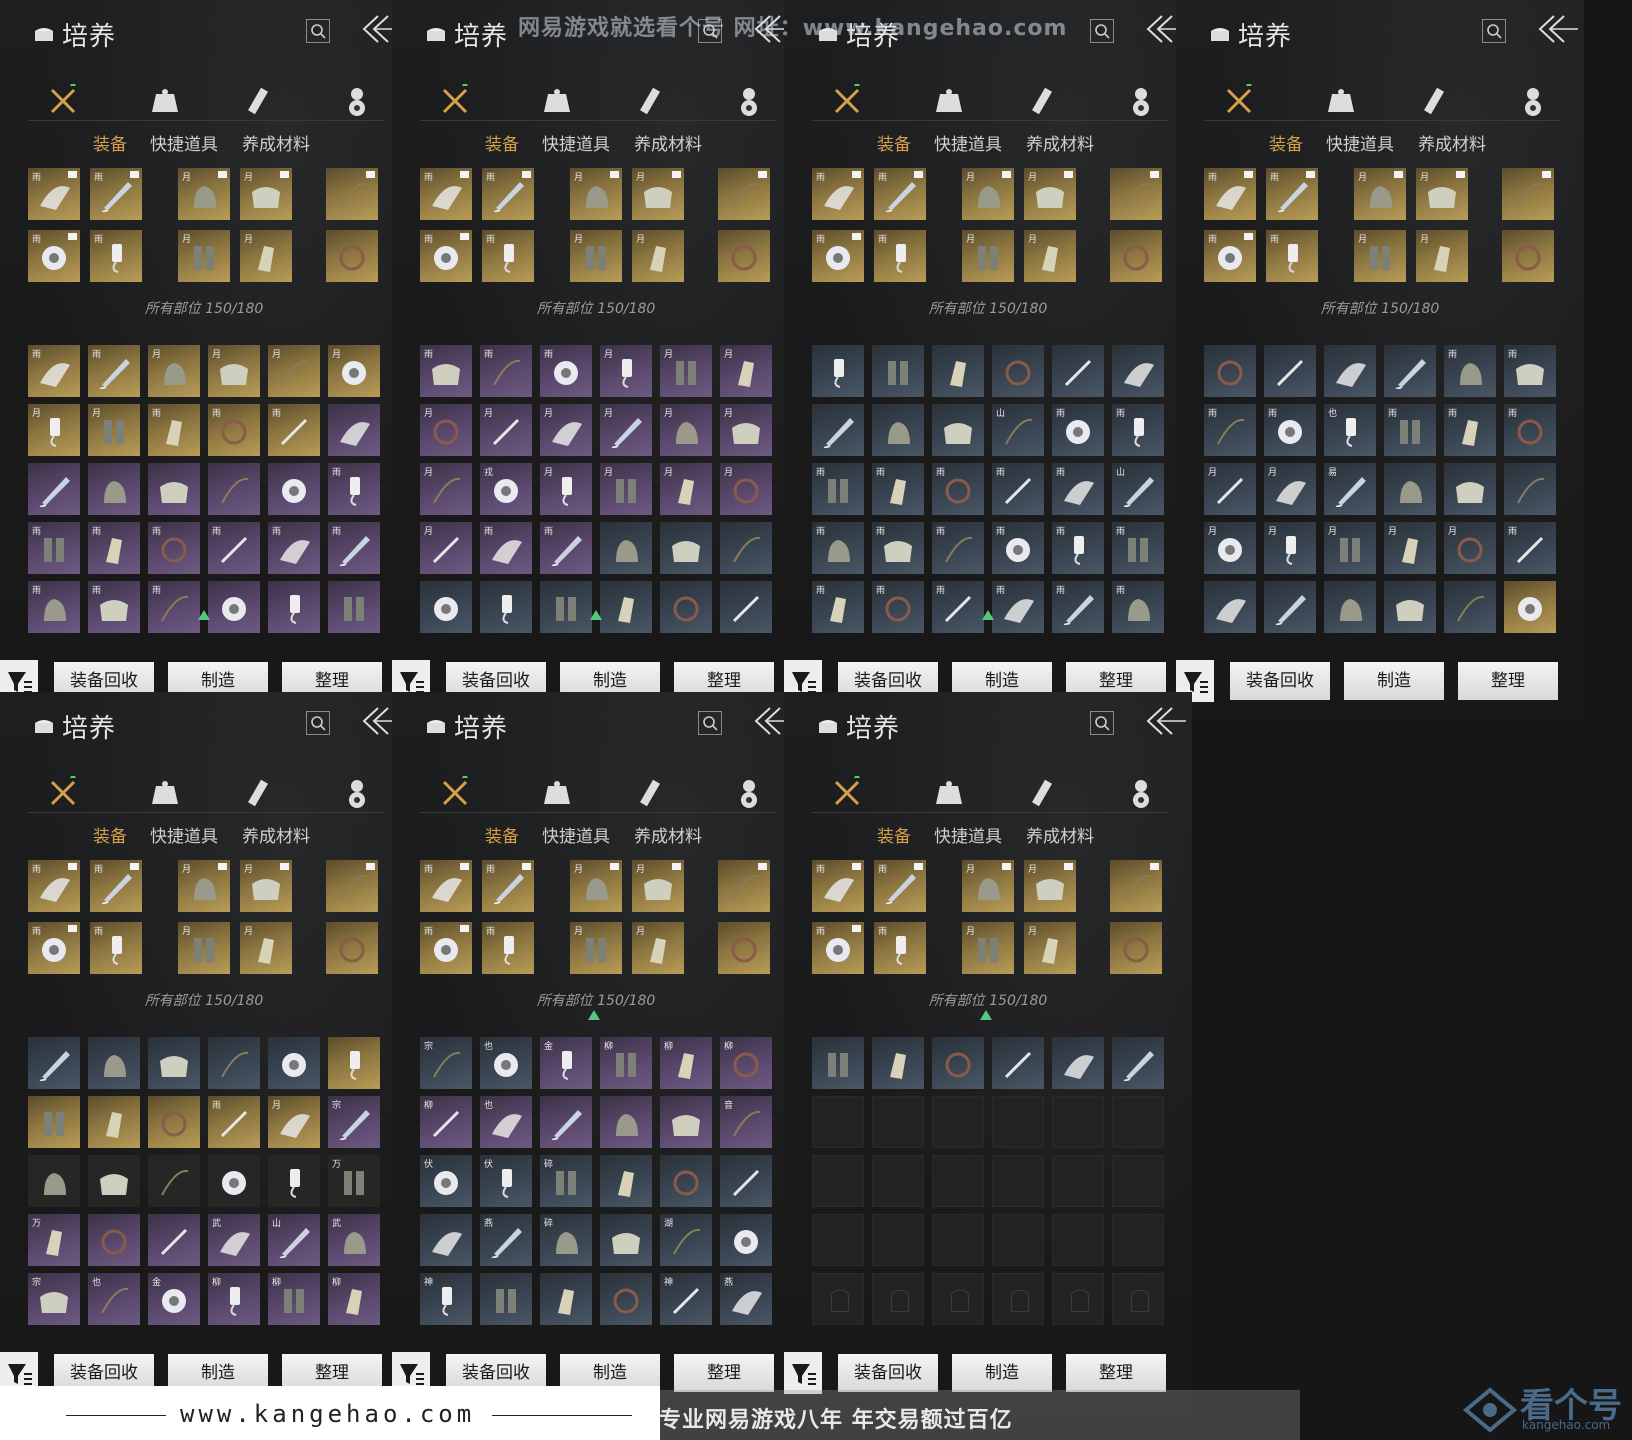 This screenshot has height=1440, width=1632. Describe the element at coordinates (1164, 721) in the screenshot. I see `back-button` at that location.